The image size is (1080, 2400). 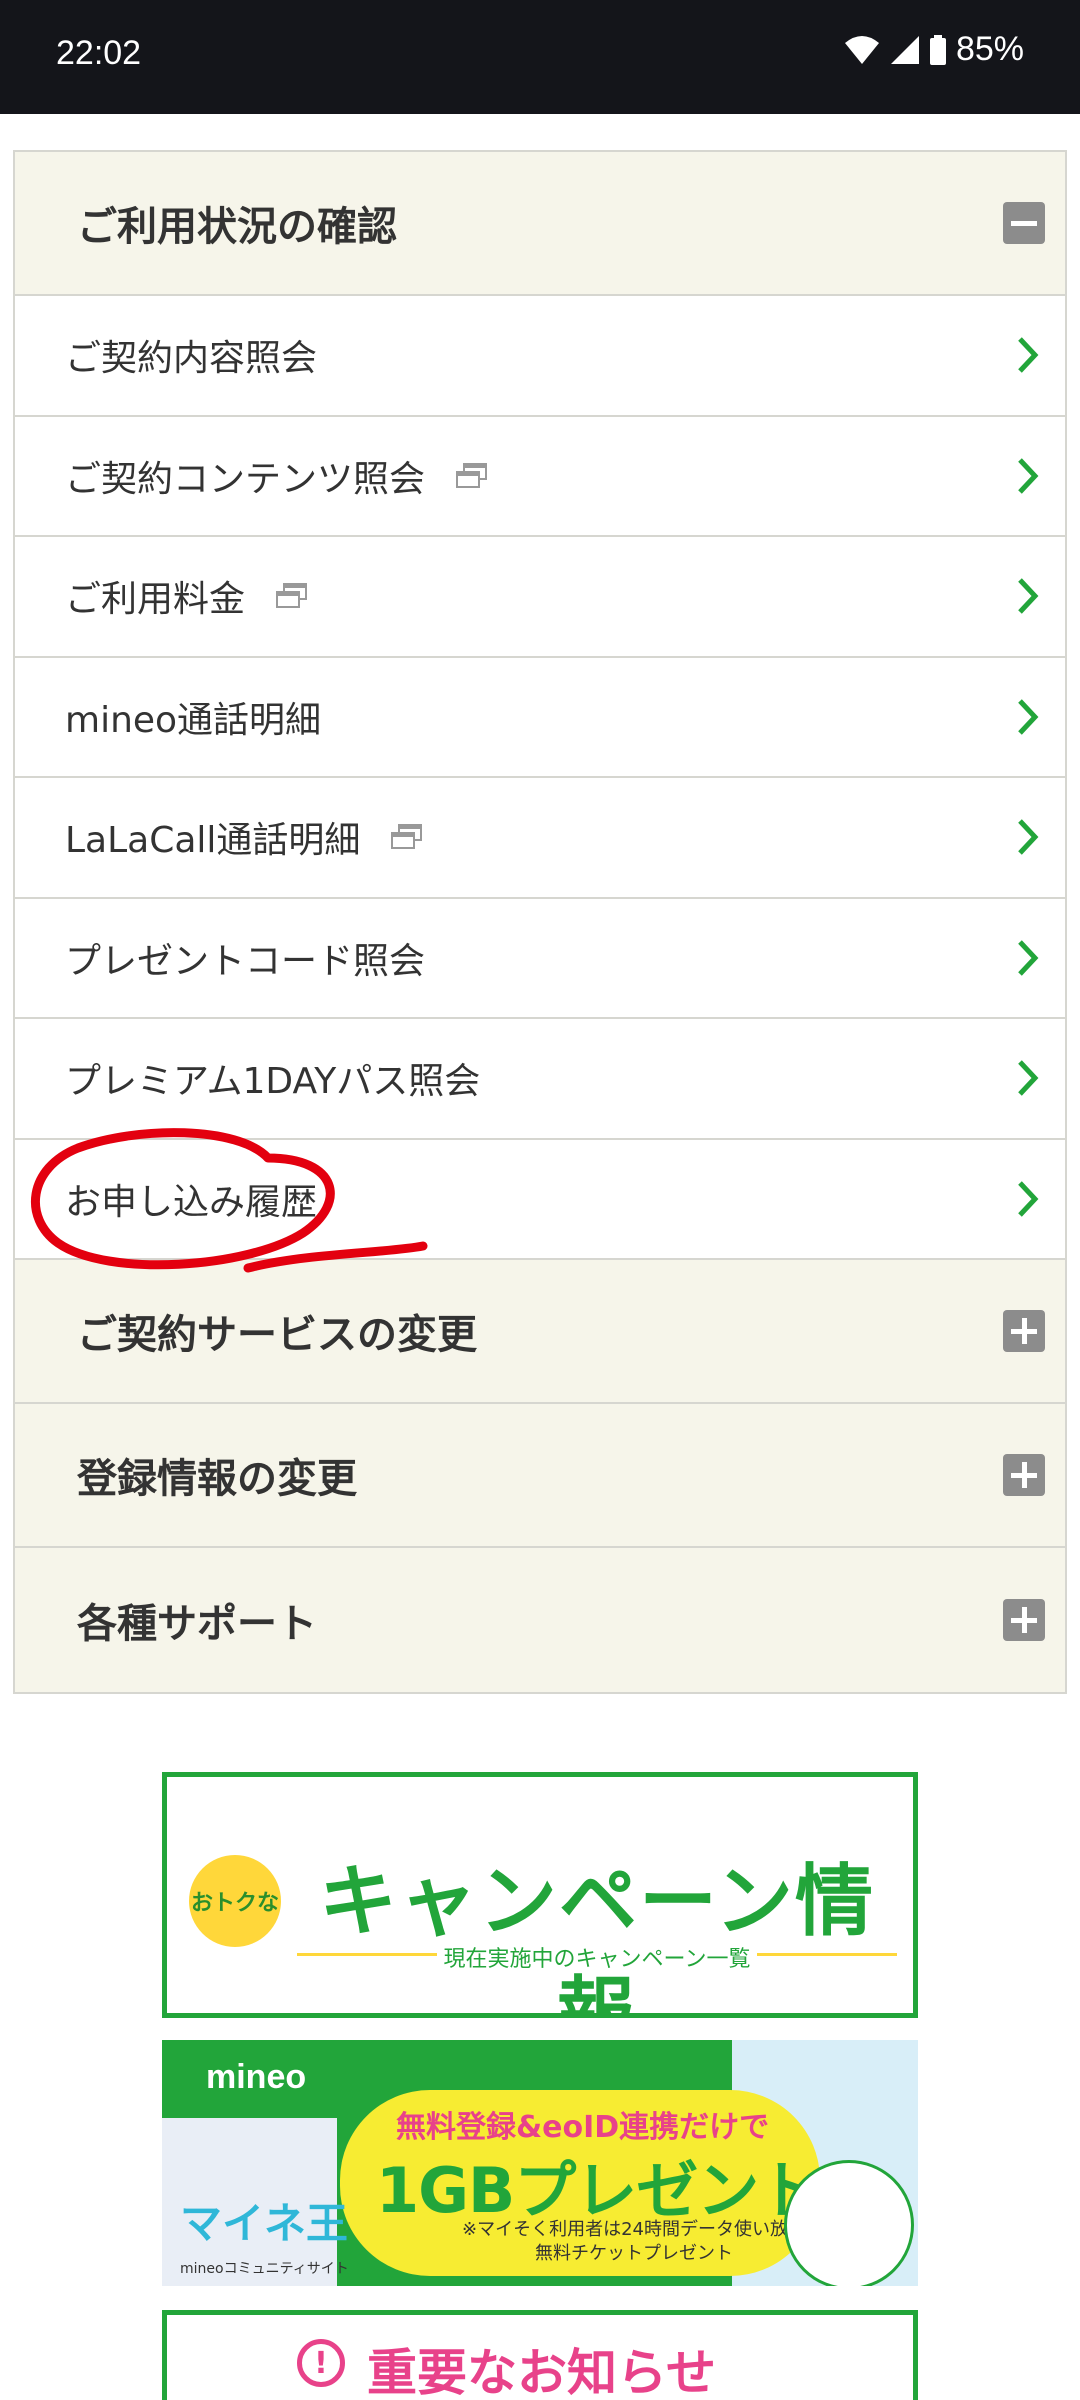 What do you see at coordinates (193, 720) in the screenshot?
I see `menu-item-label: mineo通話明細` at bounding box center [193, 720].